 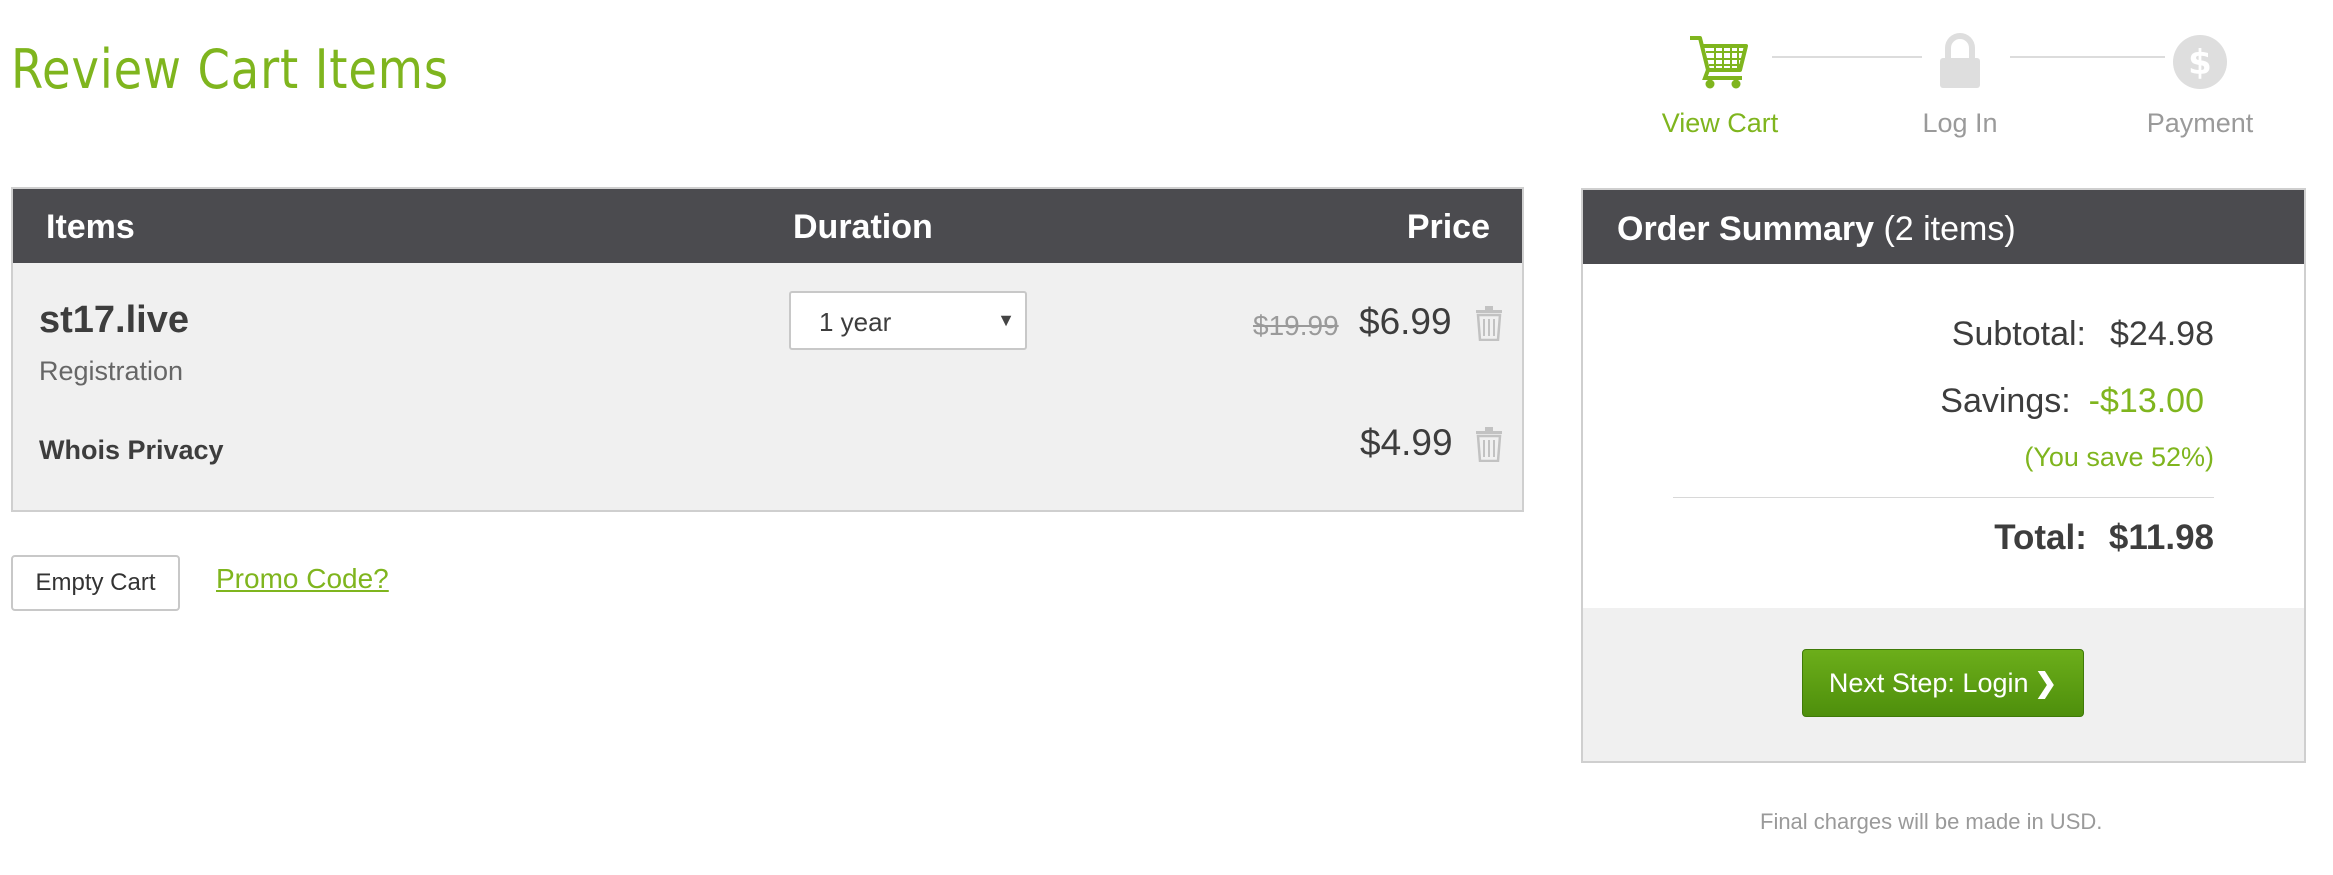 I want to click on currency-note: Final charges will be made in USD., so click(x=1931, y=821).